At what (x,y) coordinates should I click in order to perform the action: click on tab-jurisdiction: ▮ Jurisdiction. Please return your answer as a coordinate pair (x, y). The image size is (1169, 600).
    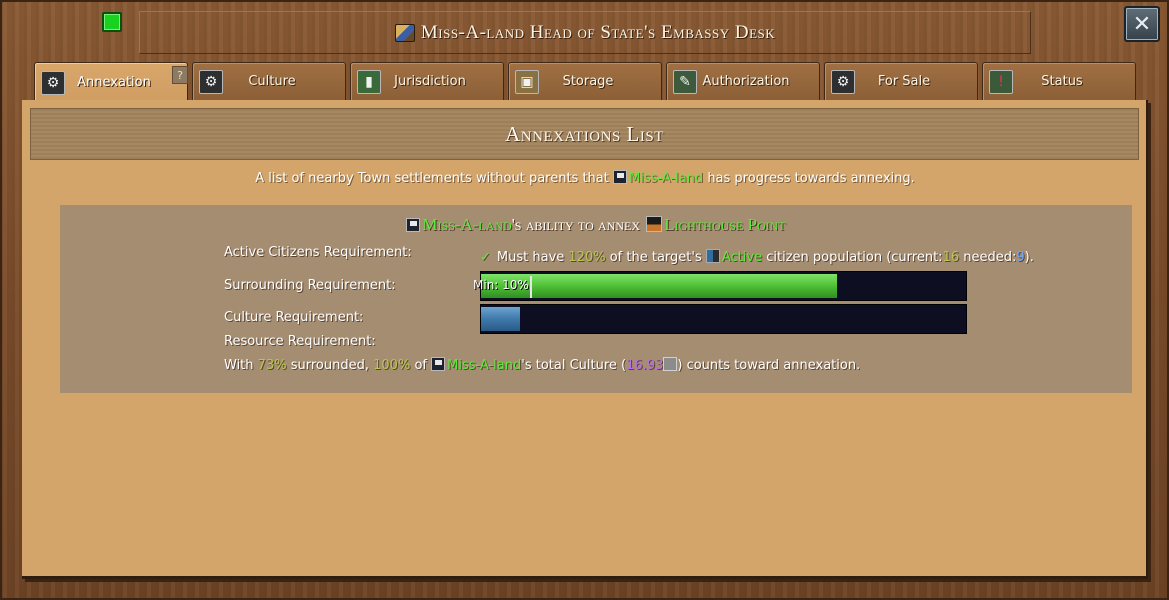
    Looking at the image, I should click on (427, 81).